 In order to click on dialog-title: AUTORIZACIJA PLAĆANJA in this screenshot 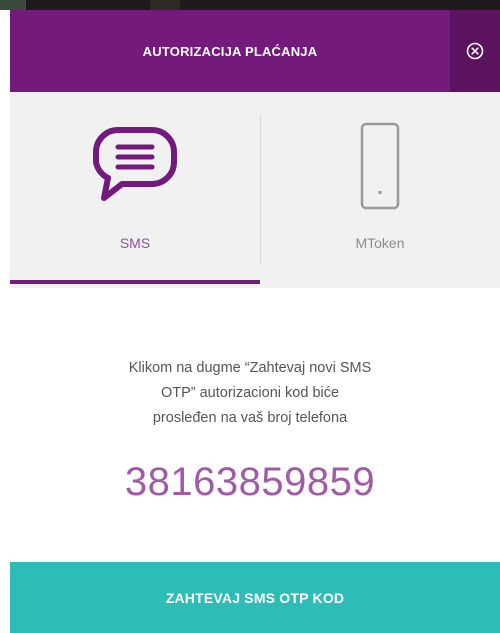, I will do `click(230, 51)`.